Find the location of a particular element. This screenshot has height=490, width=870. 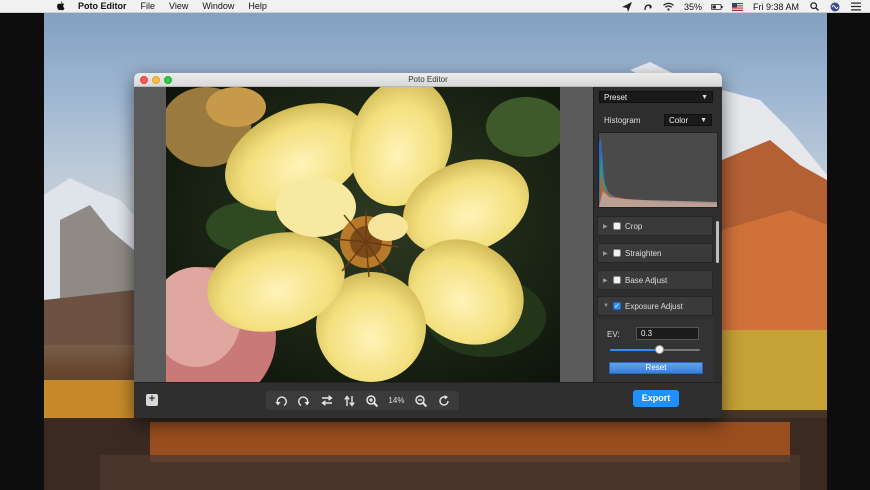

ev-slider-fill is located at coordinates (635, 350).